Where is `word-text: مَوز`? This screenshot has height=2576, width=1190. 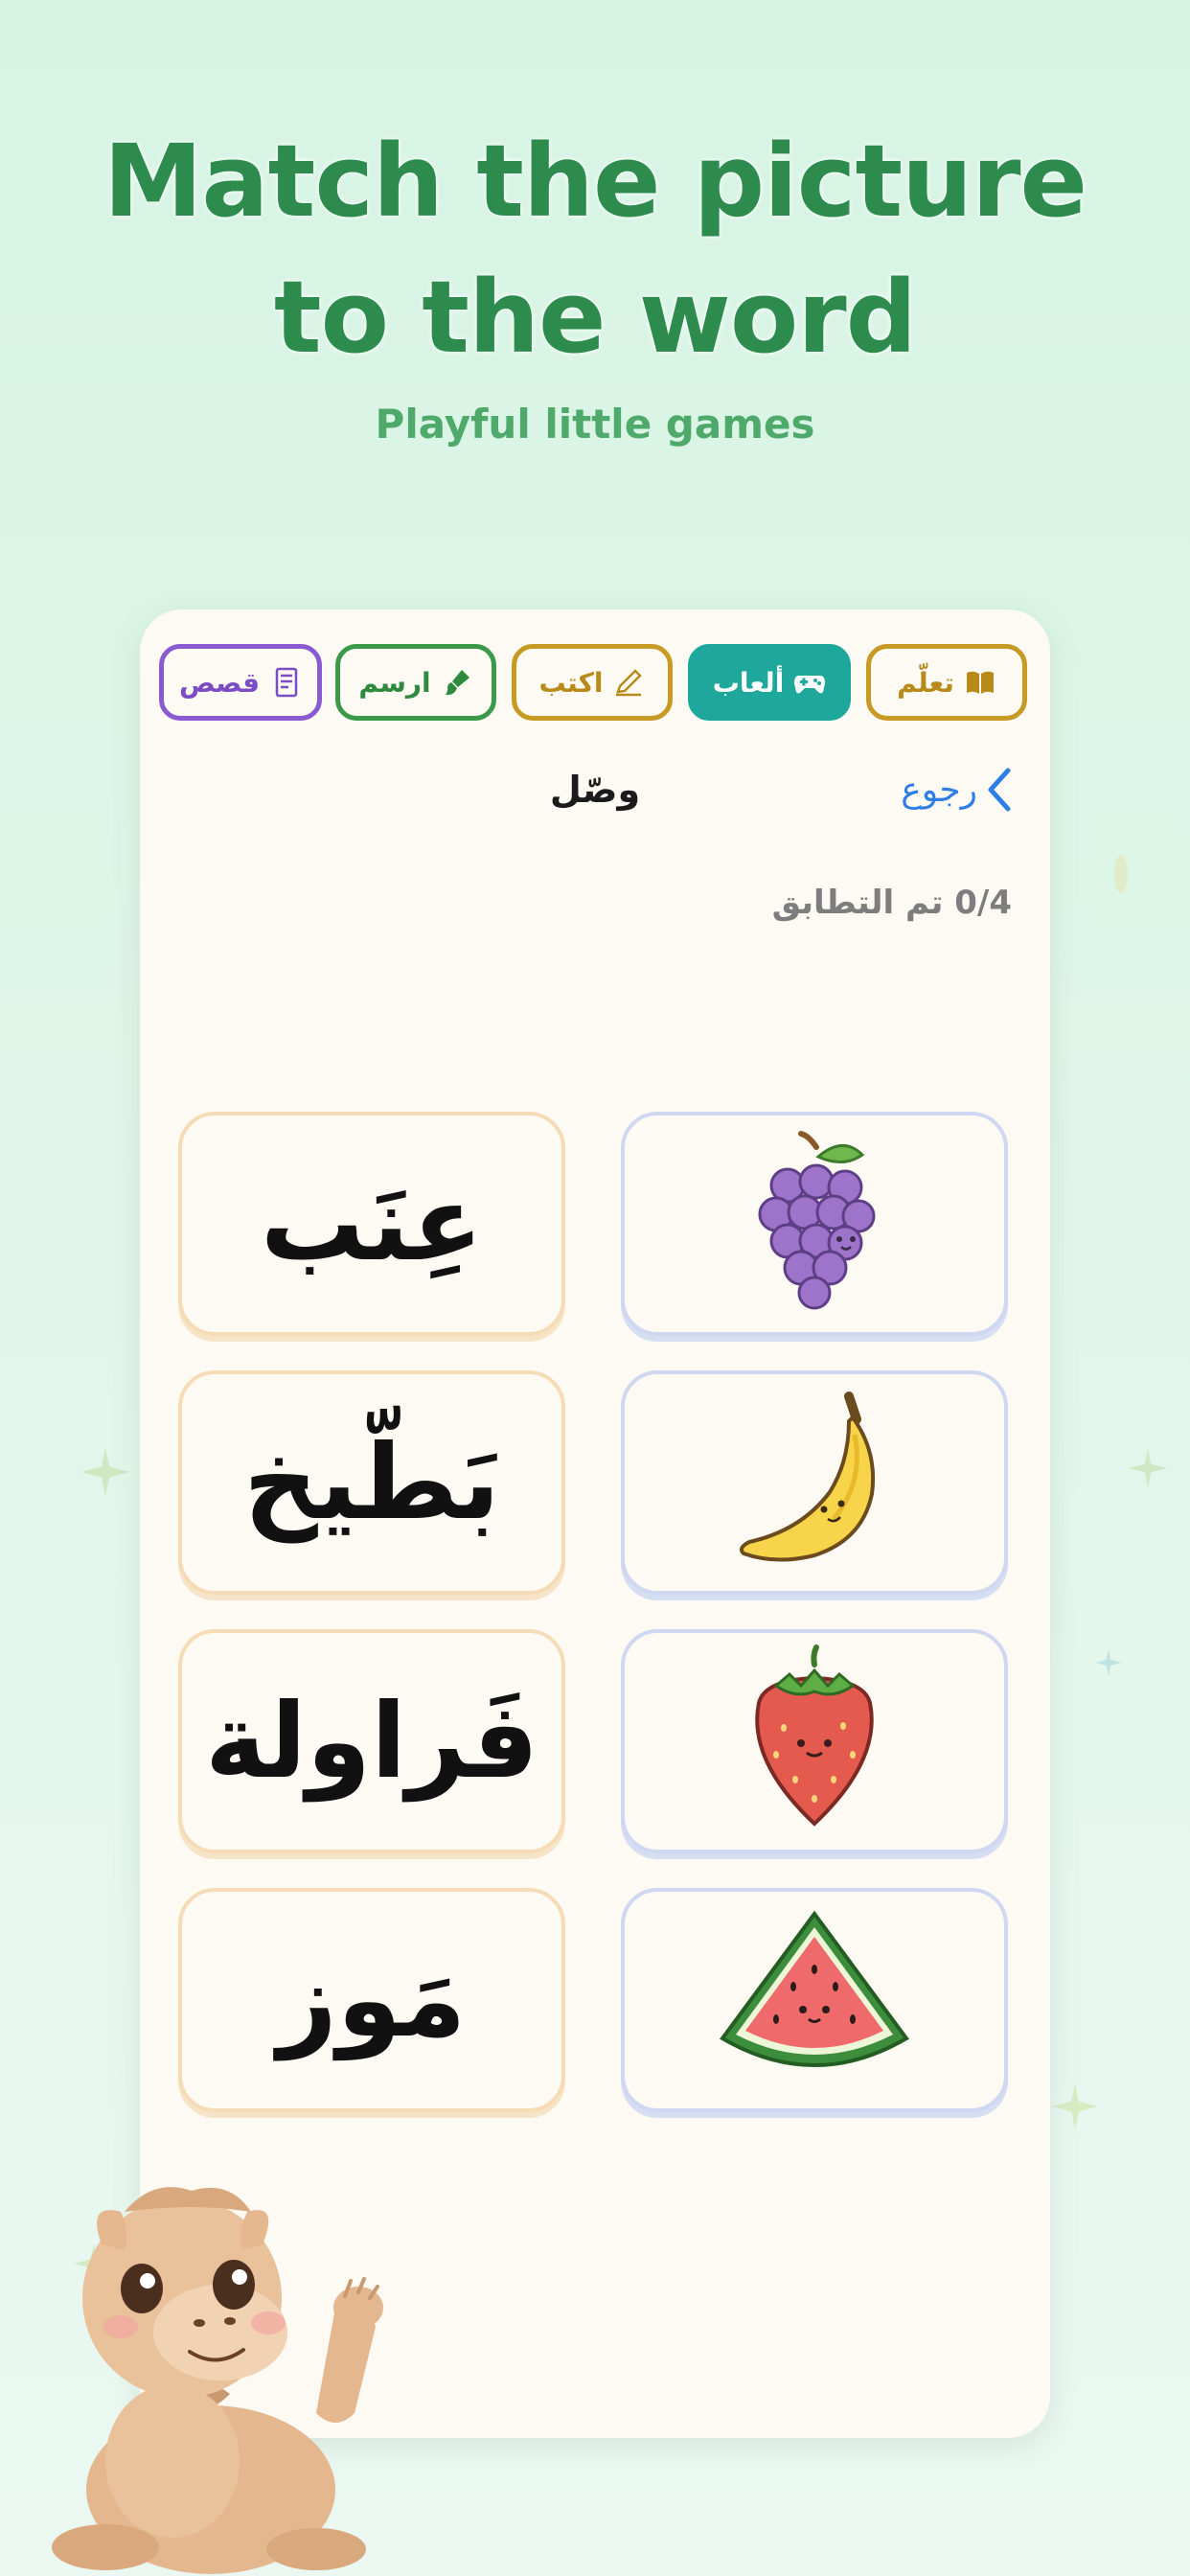 word-text: مَوز is located at coordinates (372, 2000).